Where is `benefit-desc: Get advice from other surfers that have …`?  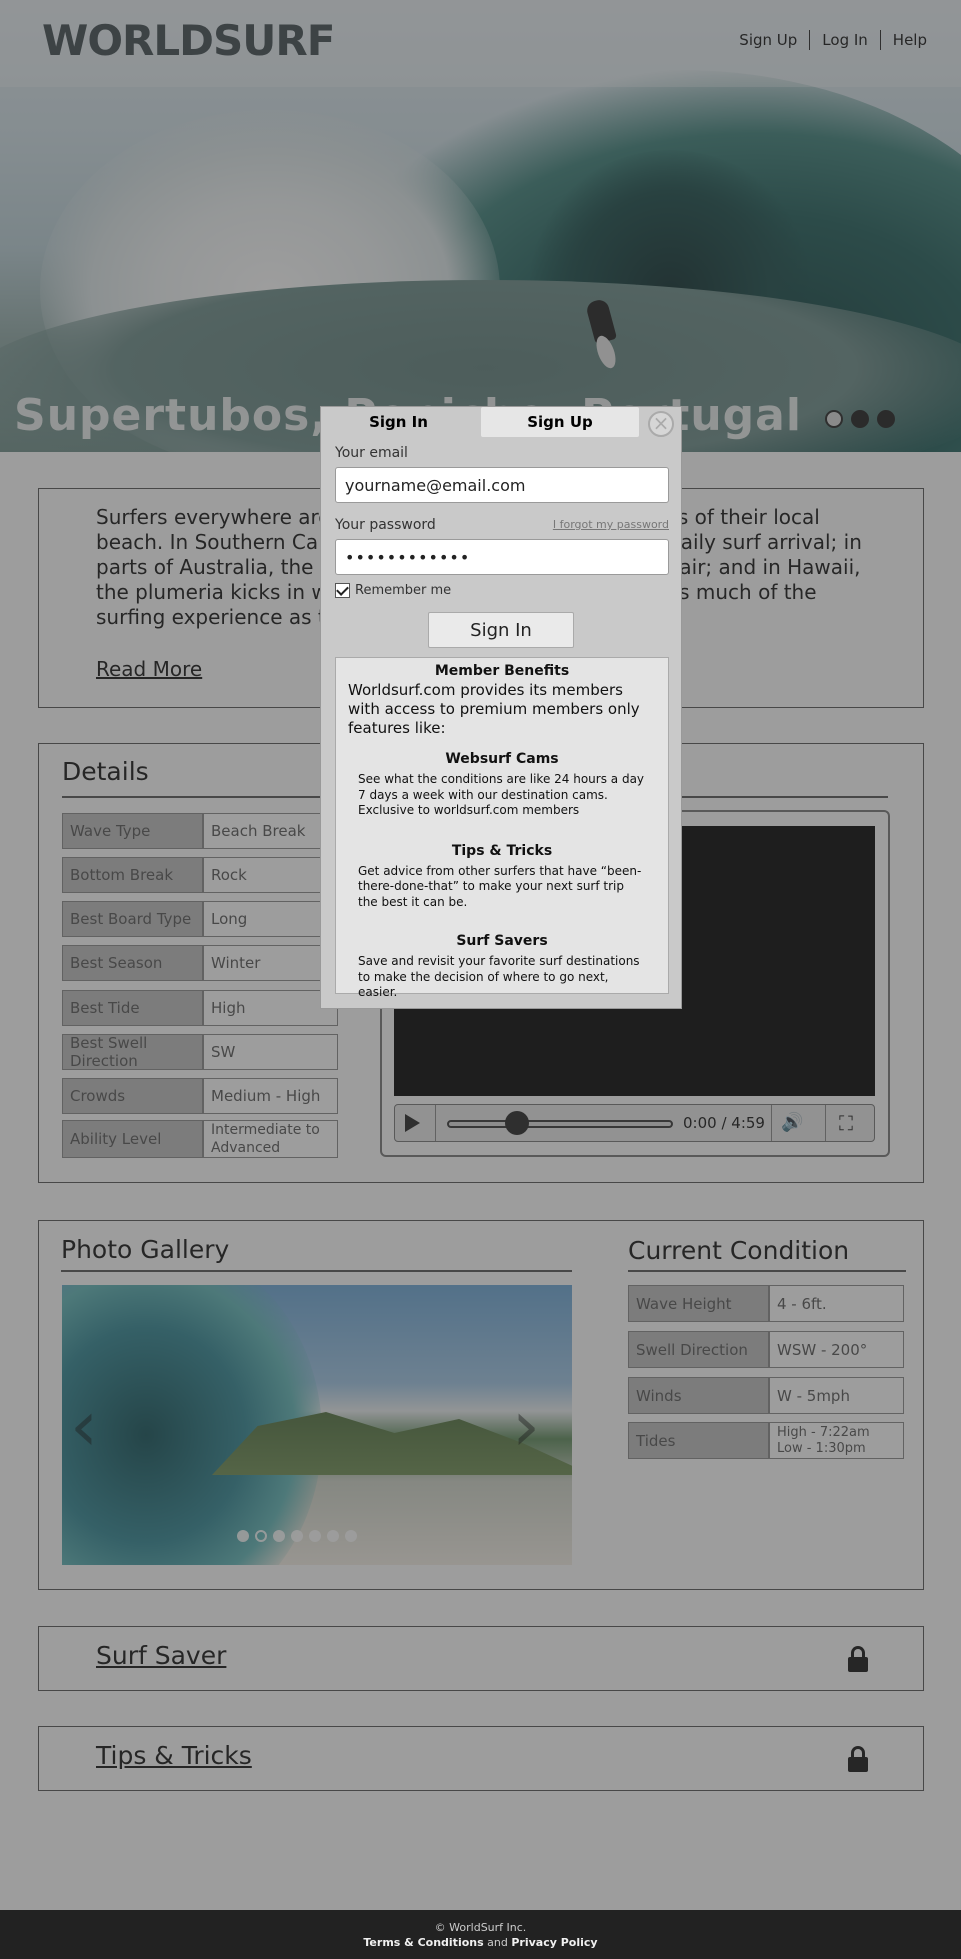
benefit-desc: Get advice from other surfers that have … is located at coordinates (500, 886).